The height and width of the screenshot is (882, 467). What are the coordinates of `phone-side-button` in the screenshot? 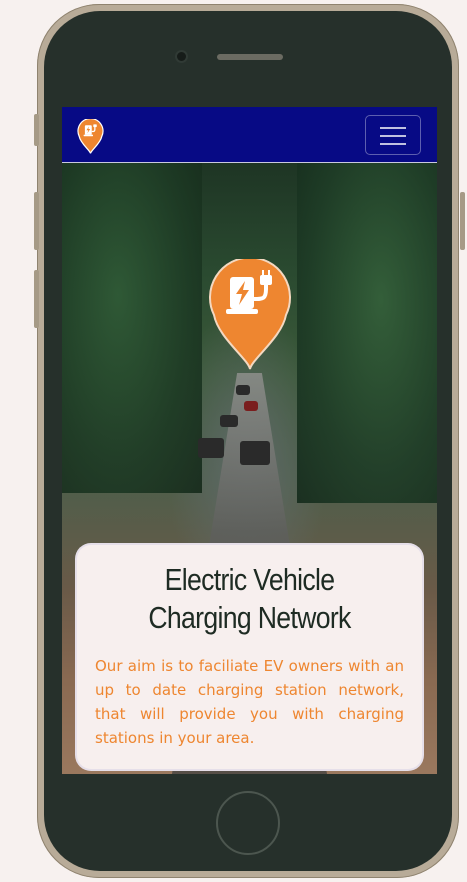 It's located at (36, 130).